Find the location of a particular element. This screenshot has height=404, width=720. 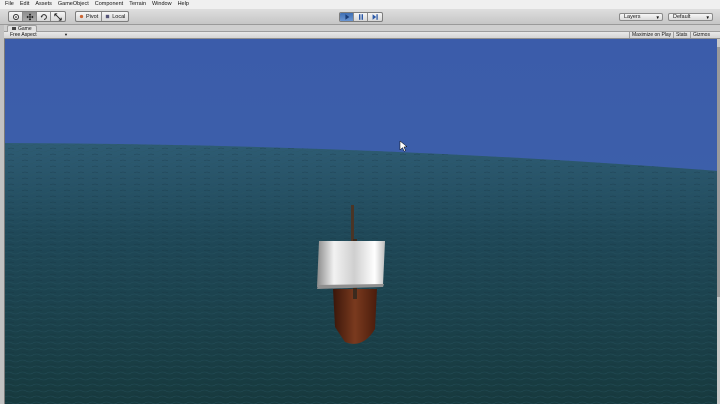

pivot-icon is located at coordinates (81, 16).